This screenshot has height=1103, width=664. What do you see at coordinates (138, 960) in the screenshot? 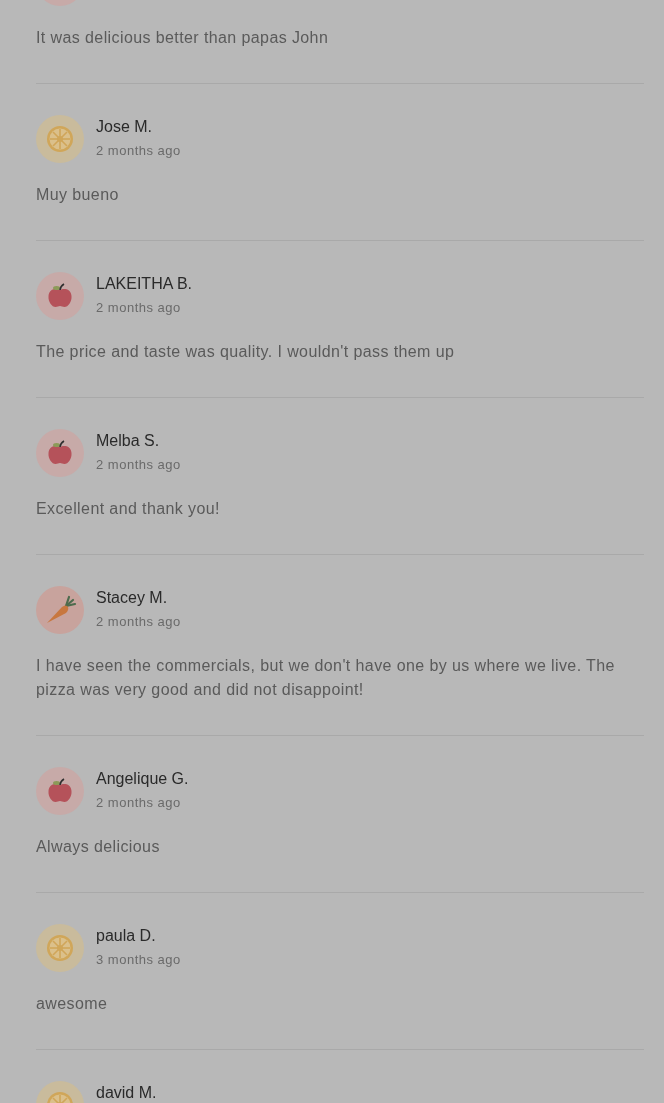
I see `review-date: 3 months ago` at bounding box center [138, 960].